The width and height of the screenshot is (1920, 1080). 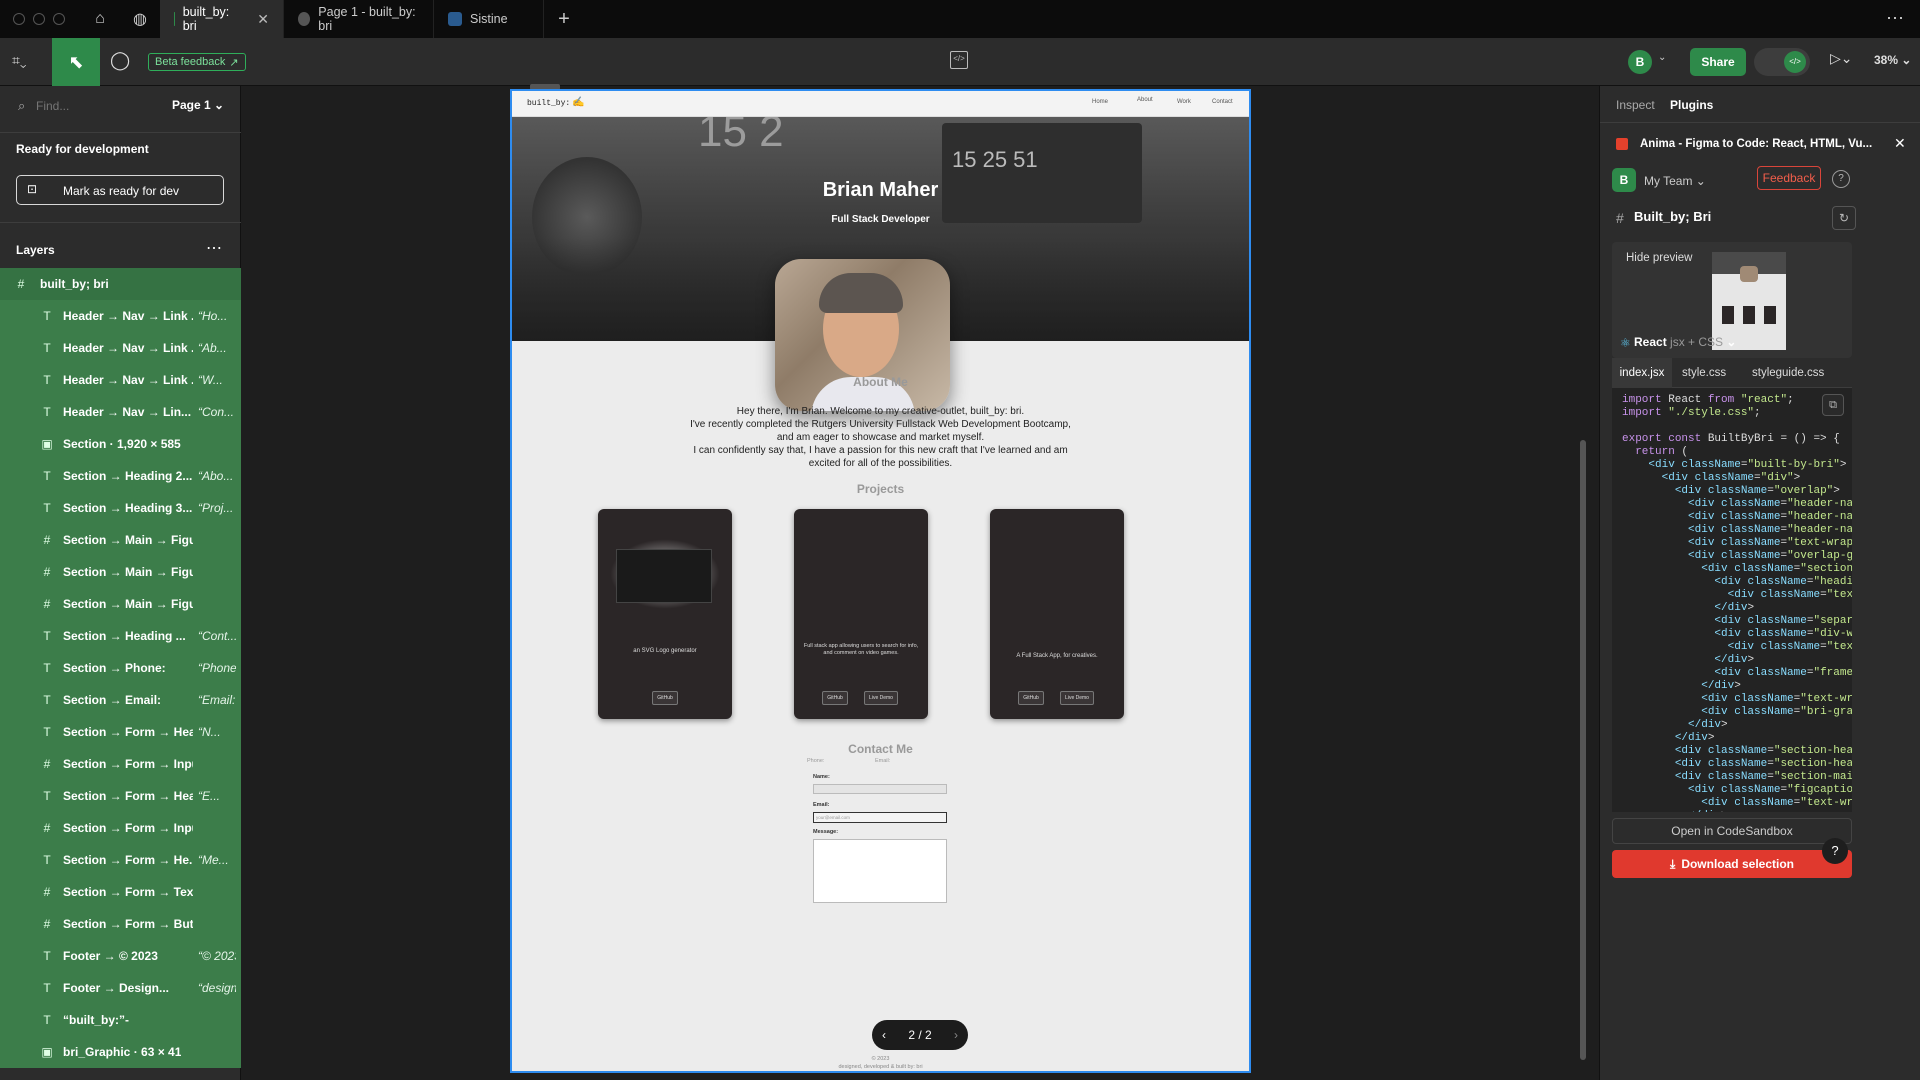 What do you see at coordinates (564, 19) in the screenshot?
I see `new-tab-icon: +` at bounding box center [564, 19].